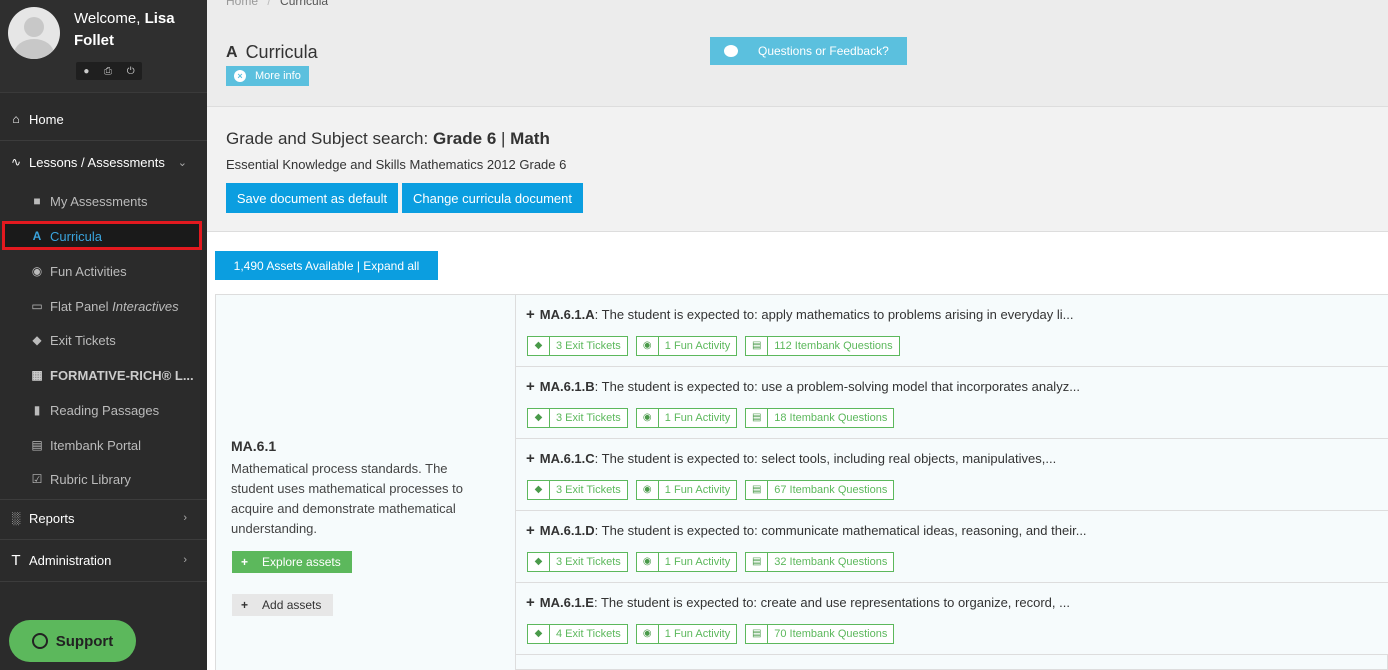  Describe the element at coordinates (16, 518) in the screenshot. I see `bar-chart-icon: ░` at that location.